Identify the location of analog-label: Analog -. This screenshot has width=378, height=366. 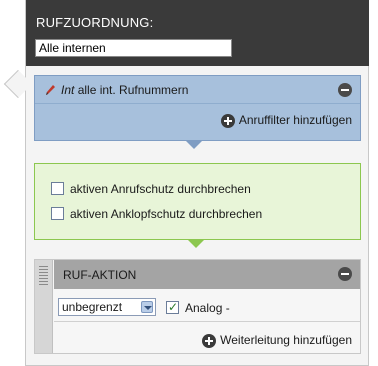
(207, 308).